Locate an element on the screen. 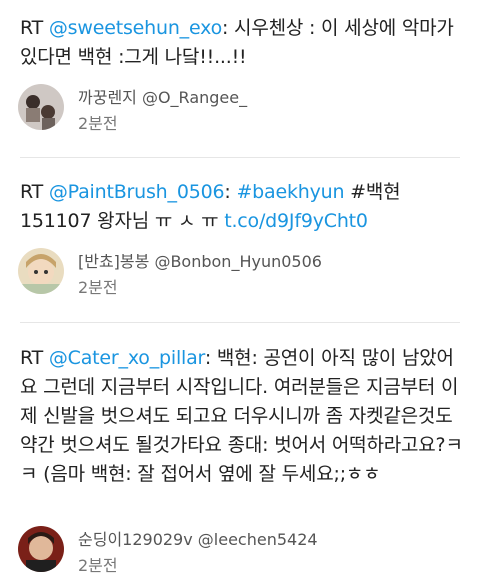  author-name: [반쵸]봉봉 @Bonbon_Hyun0506 is located at coordinates (200, 260).